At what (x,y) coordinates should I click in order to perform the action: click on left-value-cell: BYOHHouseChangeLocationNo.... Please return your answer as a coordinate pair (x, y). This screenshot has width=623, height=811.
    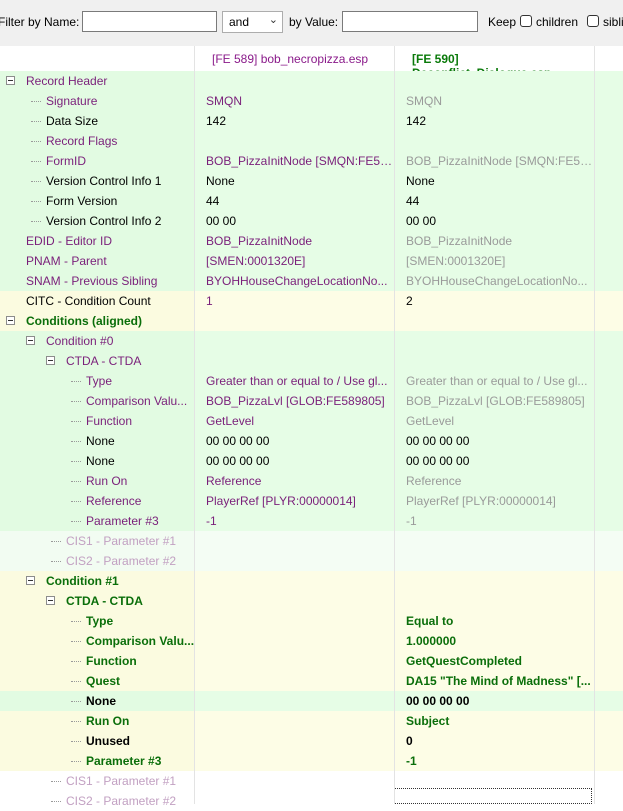
    Looking at the image, I should click on (294, 281).